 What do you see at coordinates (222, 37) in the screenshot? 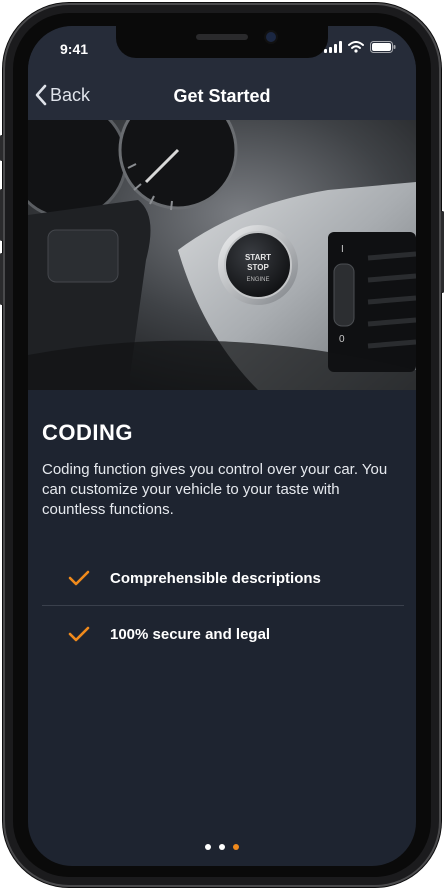
I see `speaker` at bounding box center [222, 37].